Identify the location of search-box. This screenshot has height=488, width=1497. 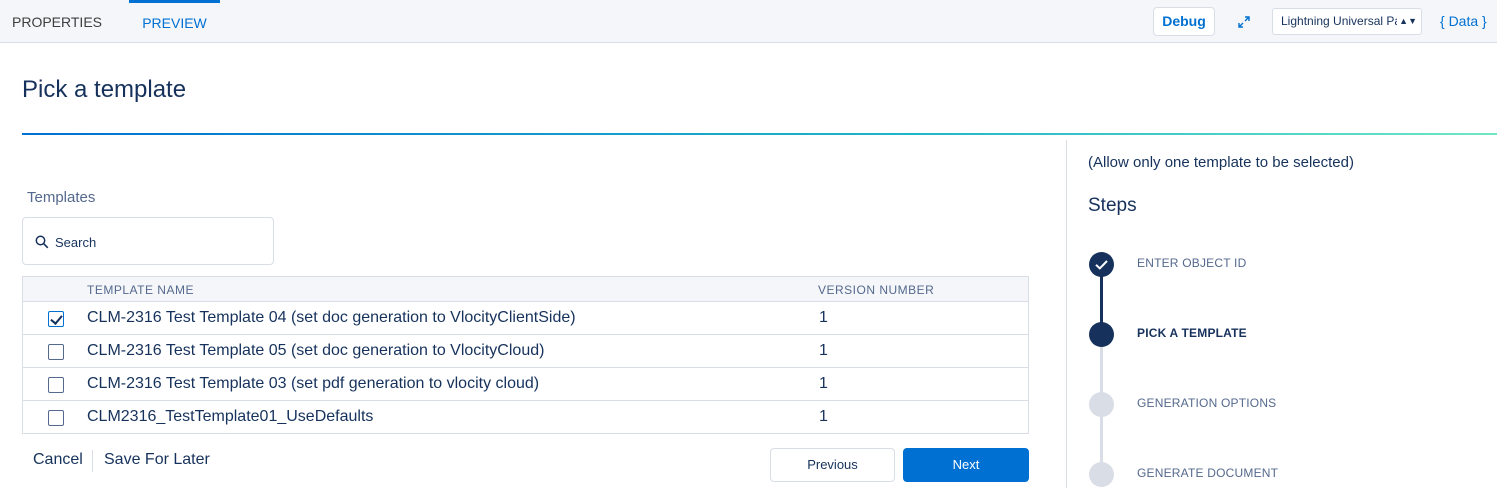
(148, 241).